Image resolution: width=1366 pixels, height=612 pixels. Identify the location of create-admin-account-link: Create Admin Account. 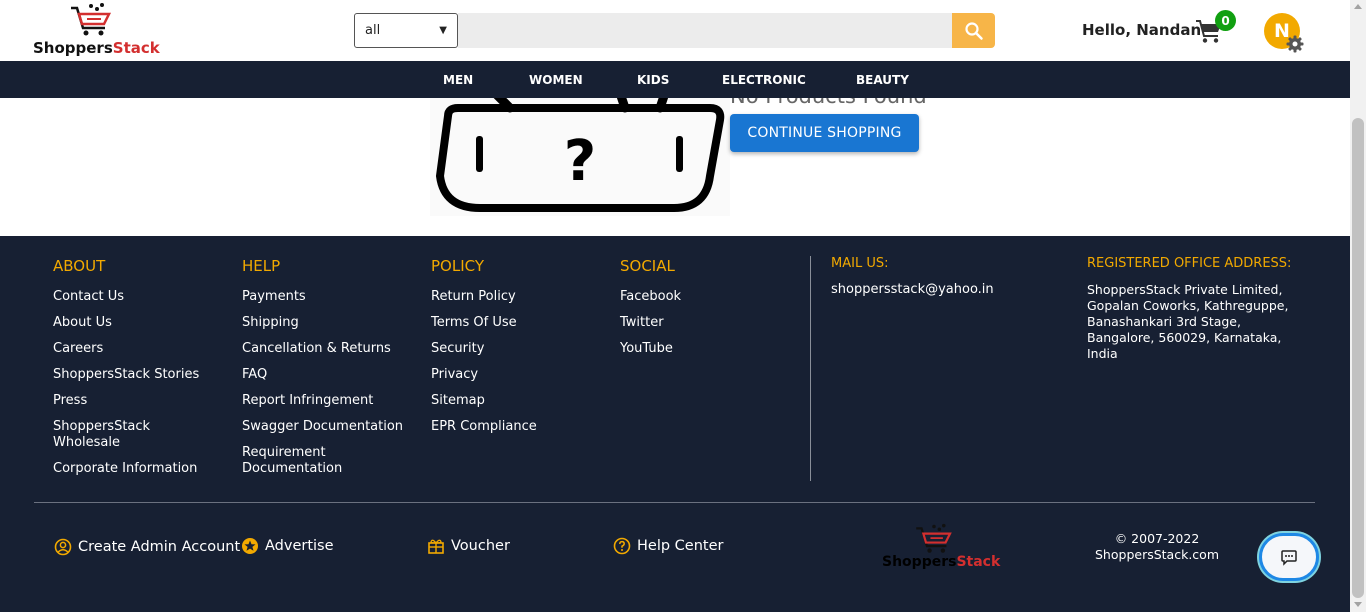
(147, 547).